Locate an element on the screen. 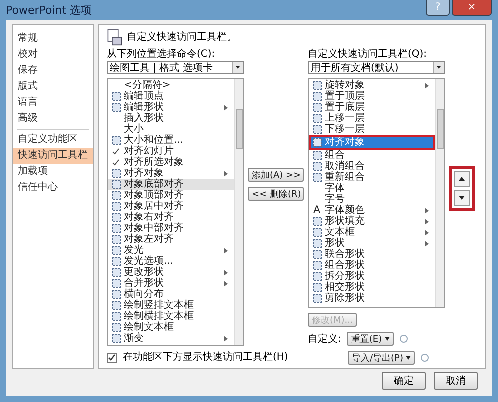 This screenshot has height=402, width=498. command-item: 组合 is located at coordinates (372, 155).